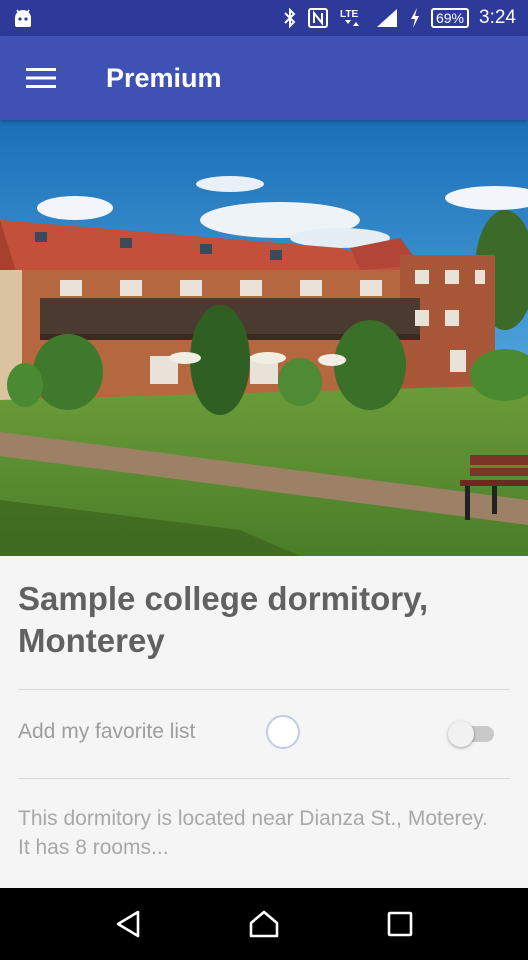  What do you see at coordinates (23, 18) in the screenshot?
I see `android-icon` at bounding box center [23, 18].